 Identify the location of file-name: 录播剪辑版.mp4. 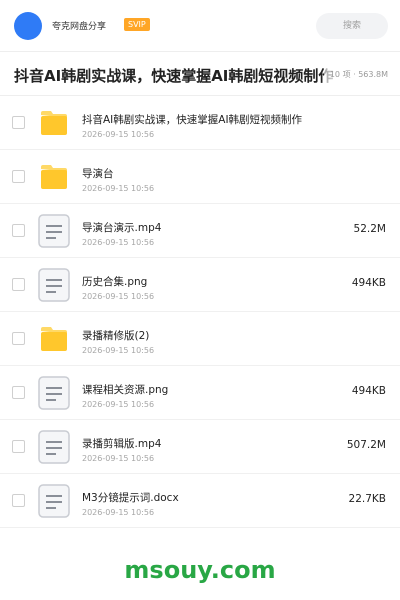
(122, 444).